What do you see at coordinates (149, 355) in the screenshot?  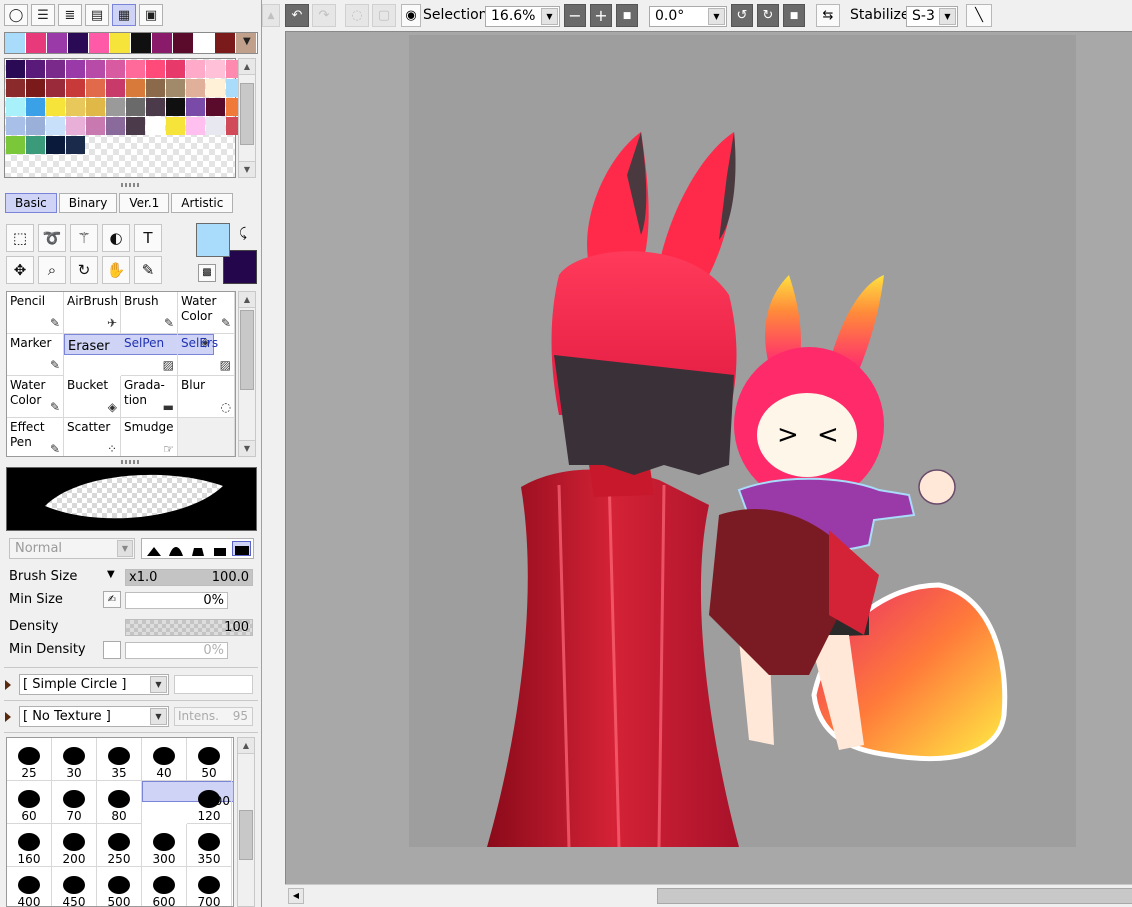 I see `brush-tool-selpen: SelPen ▨` at bounding box center [149, 355].